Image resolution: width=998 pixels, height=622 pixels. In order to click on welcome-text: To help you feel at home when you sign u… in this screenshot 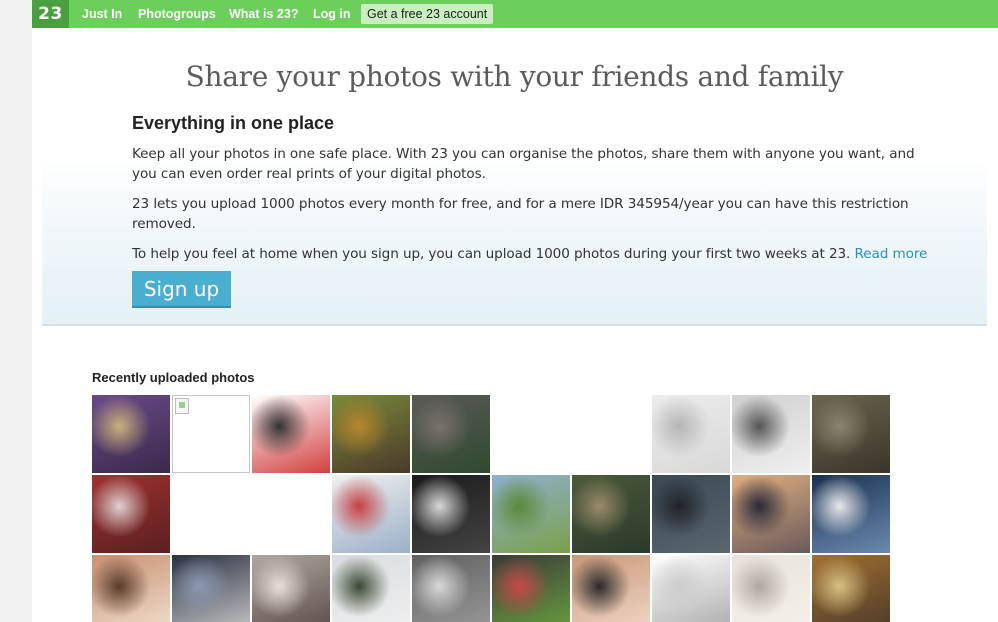, I will do `click(491, 254)`.